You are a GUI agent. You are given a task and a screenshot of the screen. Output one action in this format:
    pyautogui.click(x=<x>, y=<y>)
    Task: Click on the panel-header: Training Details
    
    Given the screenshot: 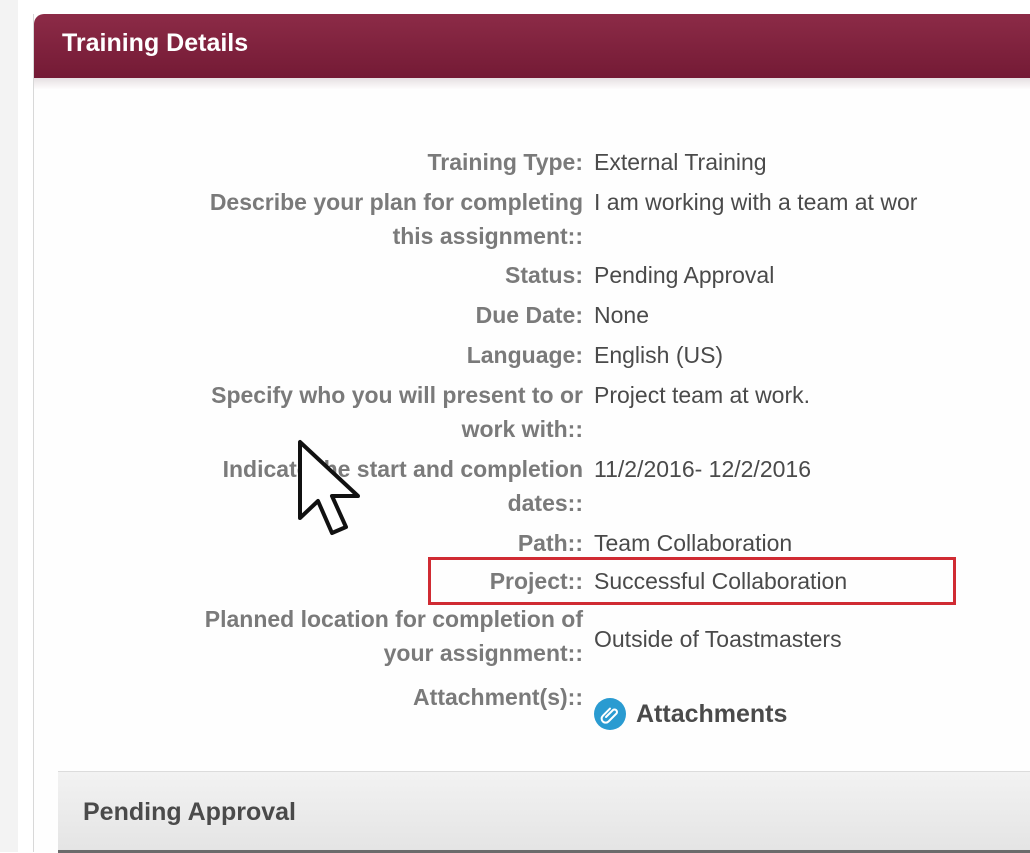 What is the action you would take?
    pyautogui.click(x=532, y=46)
    